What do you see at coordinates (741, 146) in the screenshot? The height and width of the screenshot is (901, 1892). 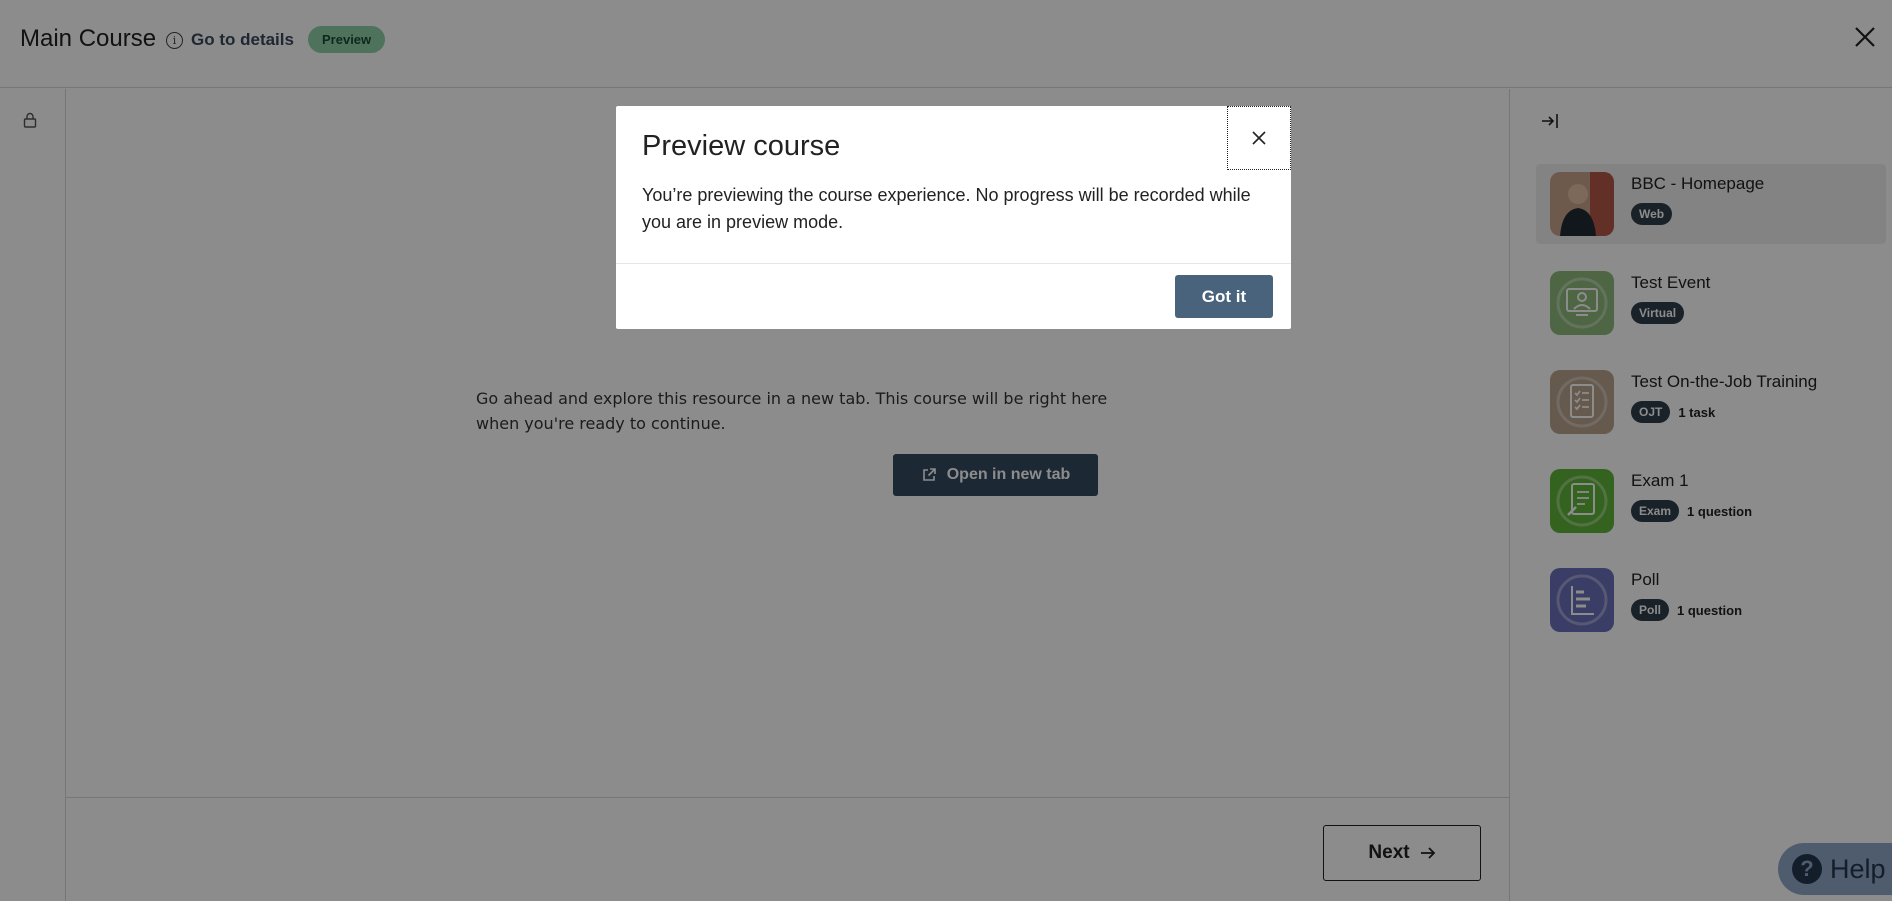 I see `dialog-title: Preview course` at bounding box center [741, 146].